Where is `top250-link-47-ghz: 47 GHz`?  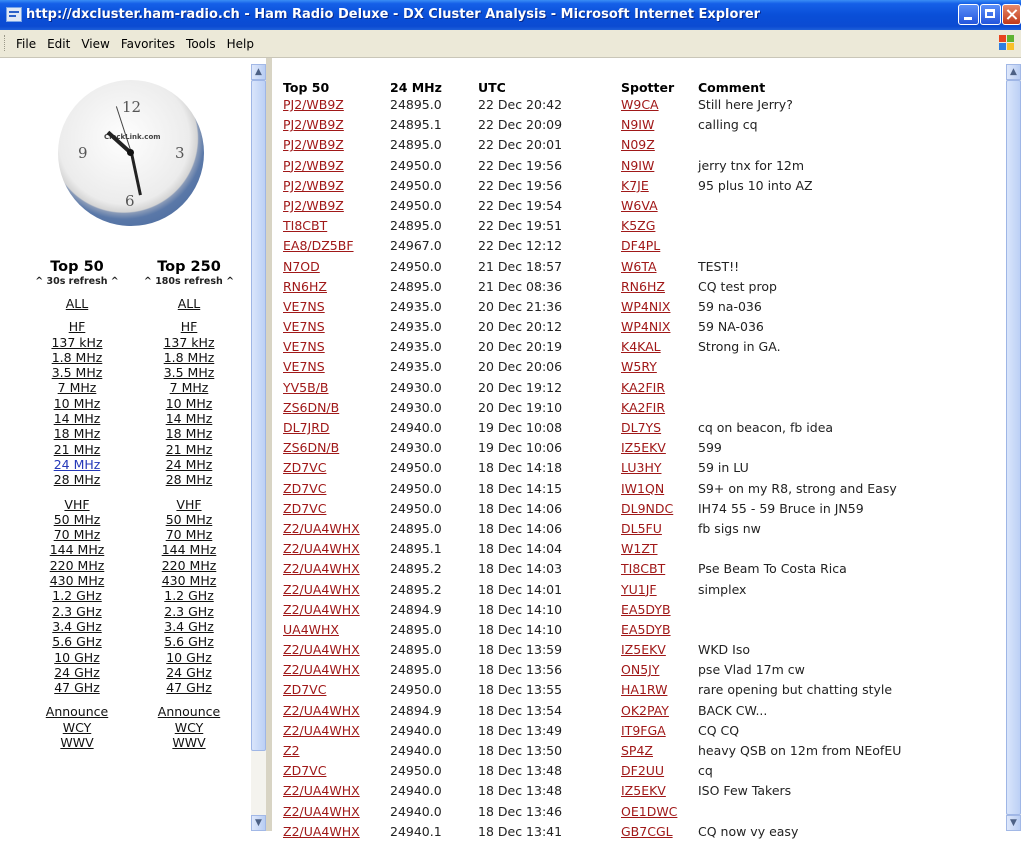 top250-link-47-ghz: 47 GHz is located at coordinates (189, 687).